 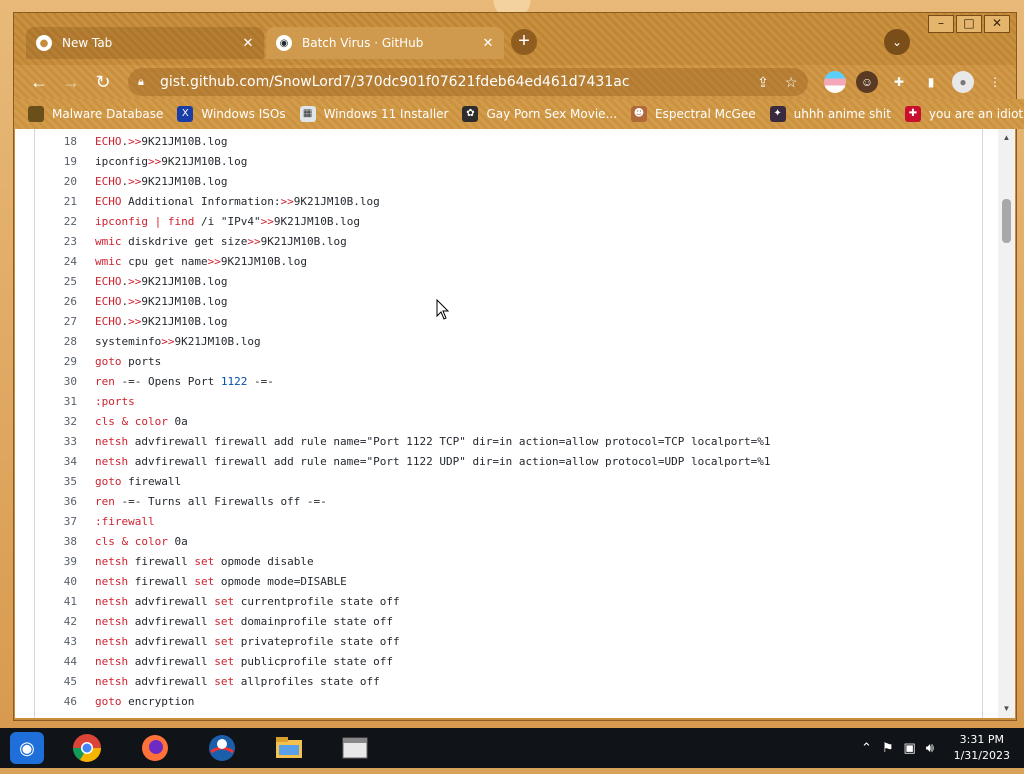 I want to click on file-explorer-icon, so click(x=289, y=748).